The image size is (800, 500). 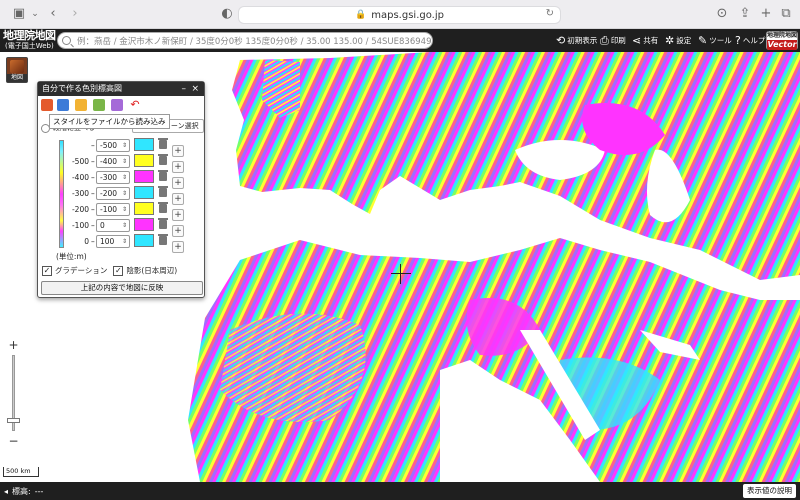 What do you see at coordinates (47, 105) in the screenshot?
I see `save-file-icon` at bounding box center [47, 105].